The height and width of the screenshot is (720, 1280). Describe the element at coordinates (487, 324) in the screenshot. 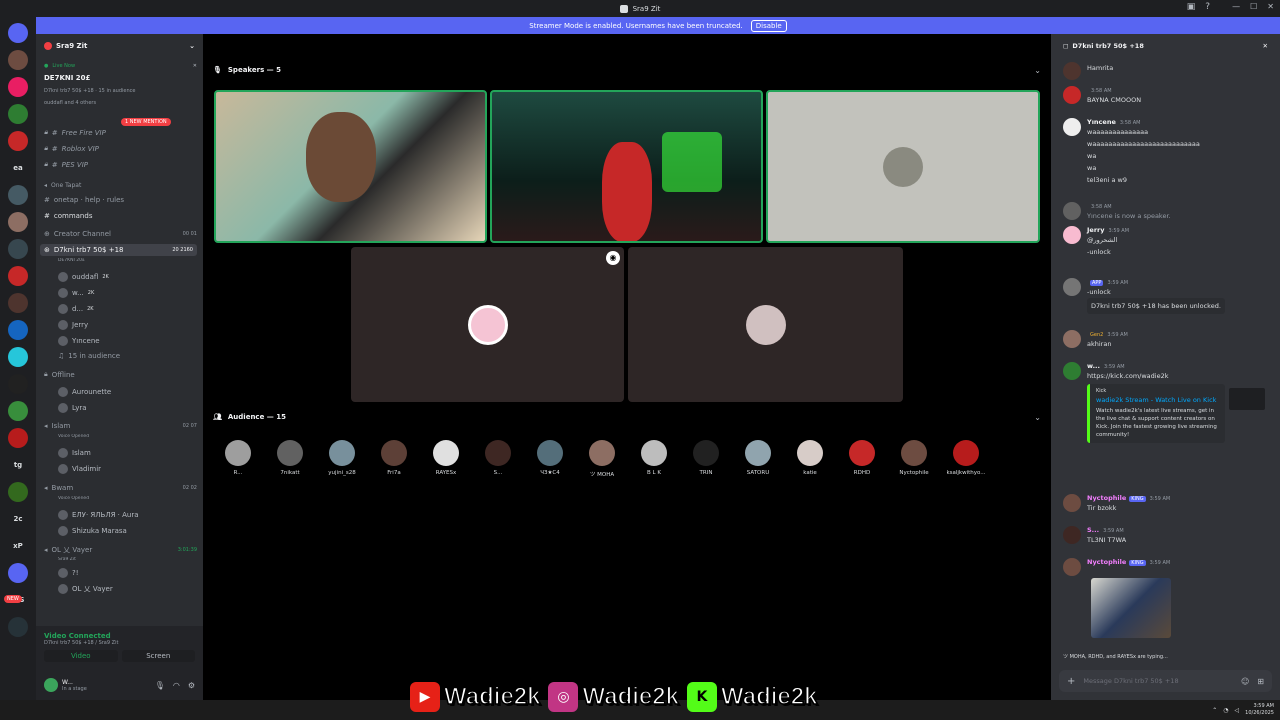

I see `speaker-tile-4: ◉` at that location.